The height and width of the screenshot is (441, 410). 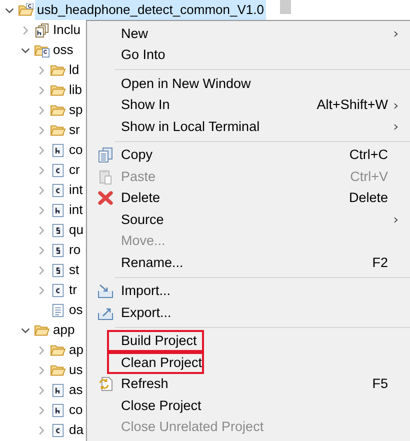 I want to click on menu-item: Build Project, so click(x=159, y=340).